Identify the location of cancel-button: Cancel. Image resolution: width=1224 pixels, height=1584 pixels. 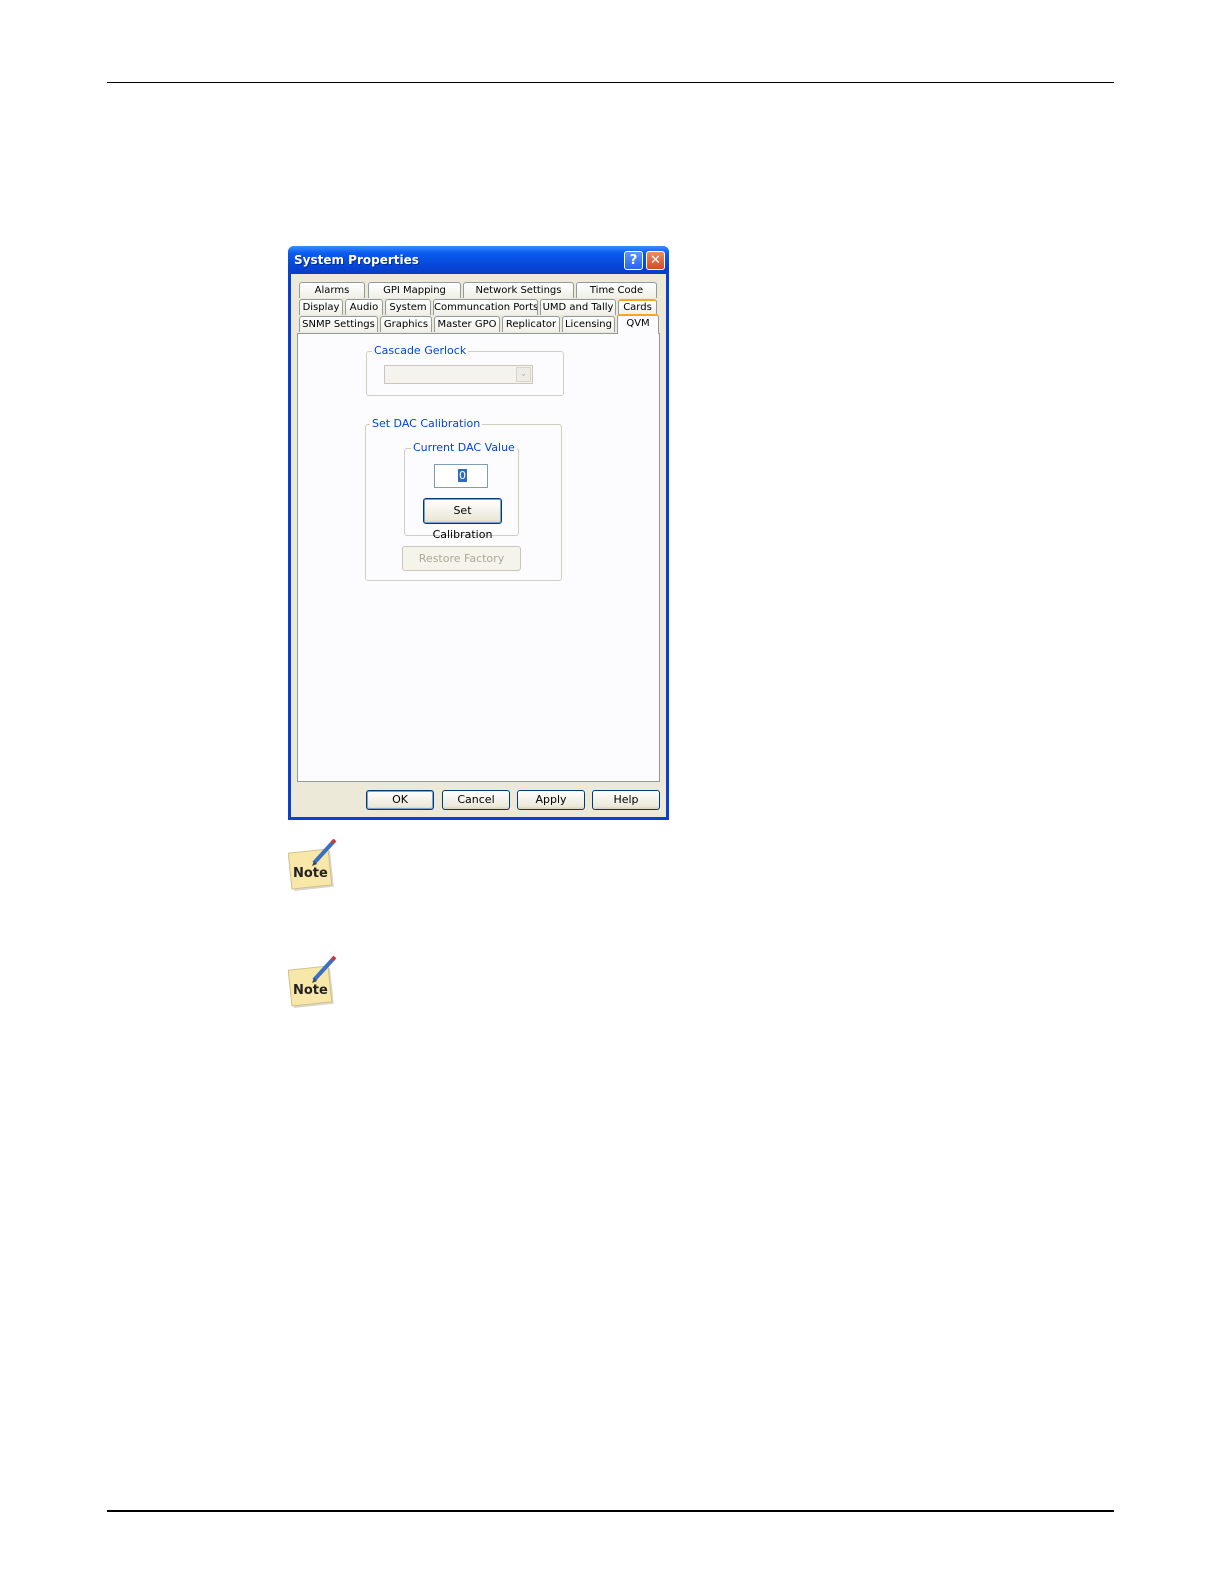
(476, 800).